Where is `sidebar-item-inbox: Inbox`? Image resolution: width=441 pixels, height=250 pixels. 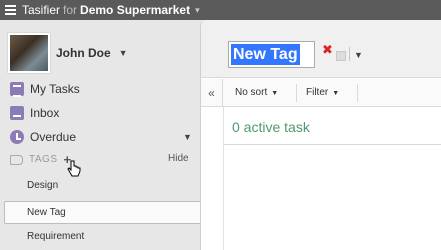
sidebar-item-inbox: Inbox is located at coordinates (34, 113).